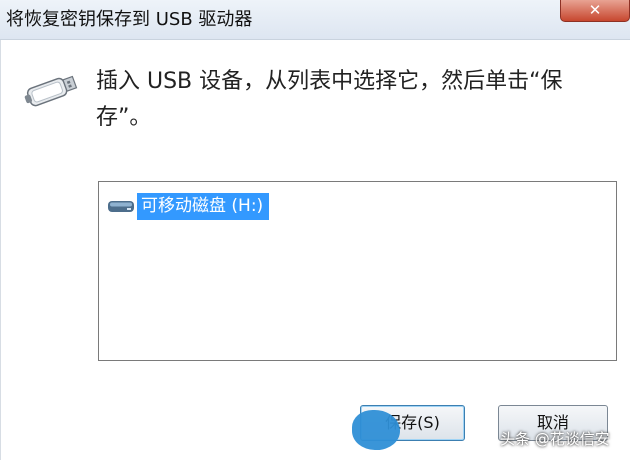  I want to click on decorative-blob, so click(376, 430).